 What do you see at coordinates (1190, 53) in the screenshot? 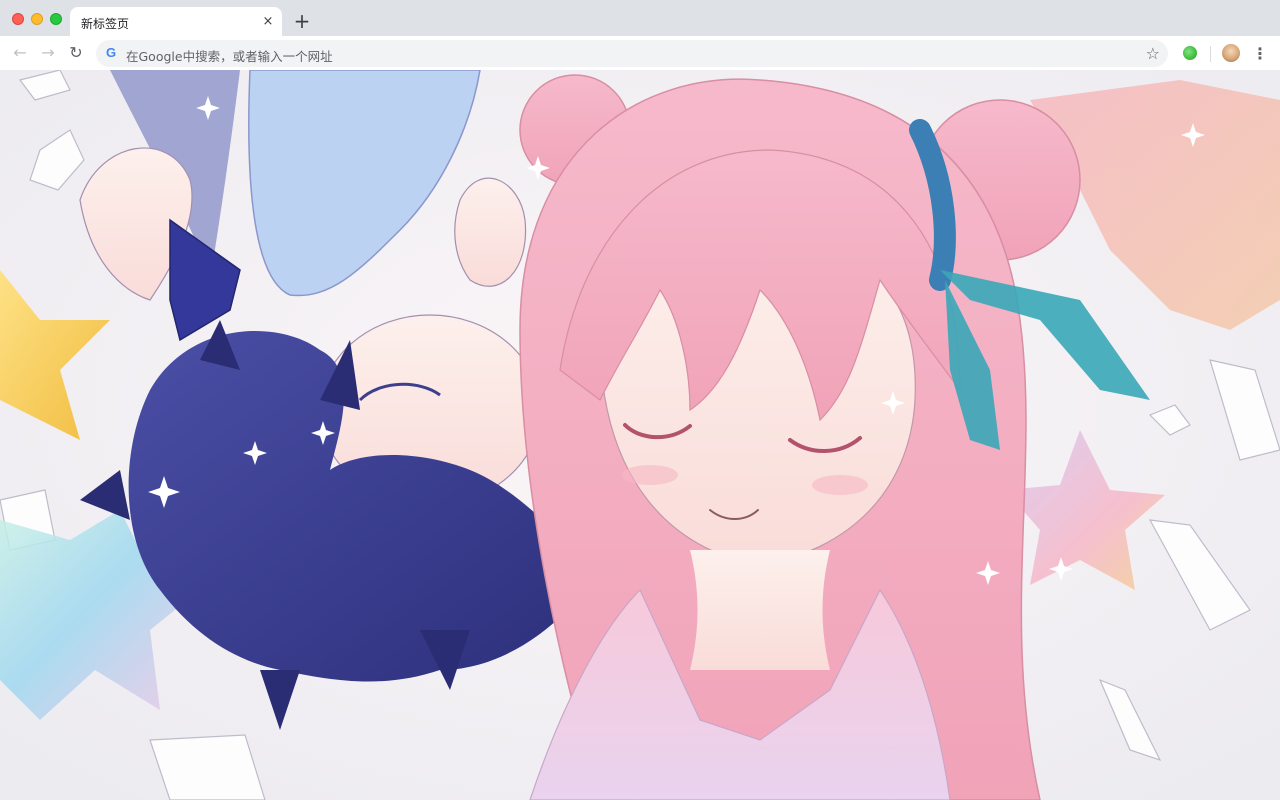
I see `extension-icon` at bounding box center [1190, 53].